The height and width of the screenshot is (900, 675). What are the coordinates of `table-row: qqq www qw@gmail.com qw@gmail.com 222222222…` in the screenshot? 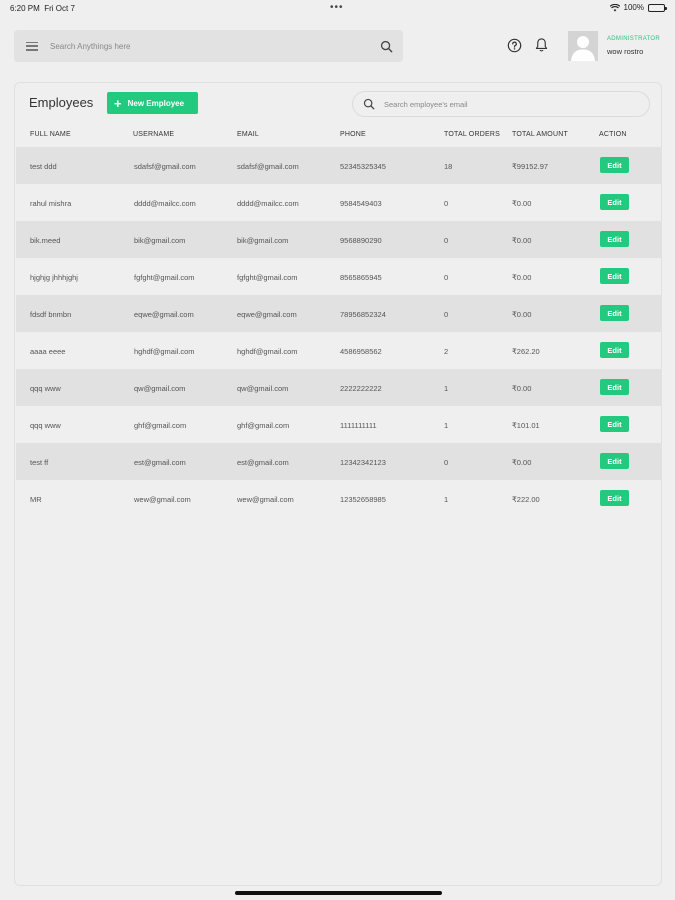 It's located at (339, 387).